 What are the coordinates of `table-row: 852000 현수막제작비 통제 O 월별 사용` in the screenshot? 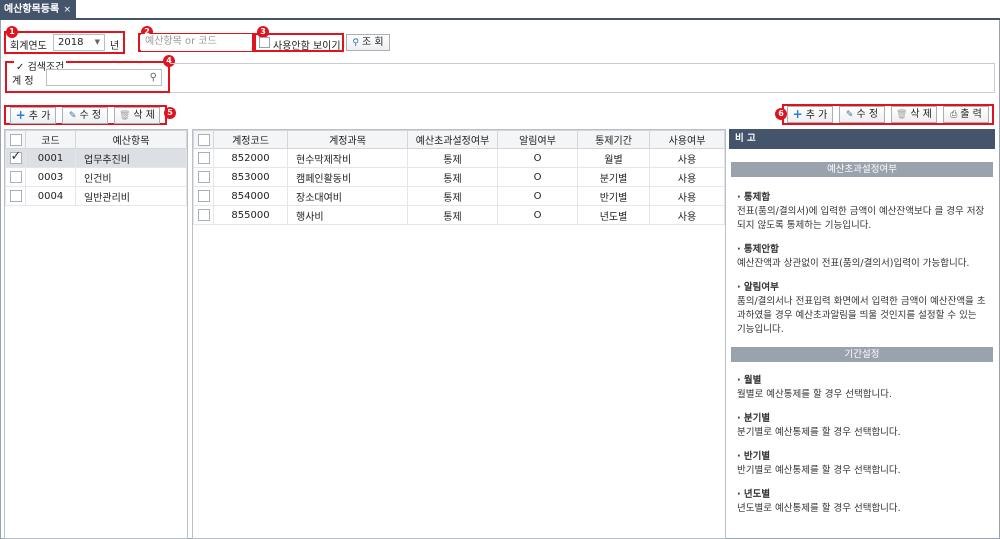 It's located at (459, 158).